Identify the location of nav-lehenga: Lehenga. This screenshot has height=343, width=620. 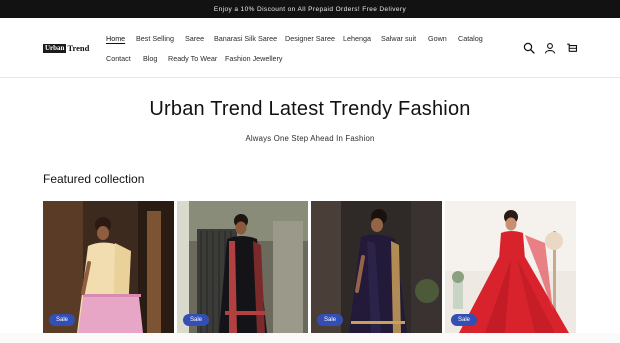
(357, 38).